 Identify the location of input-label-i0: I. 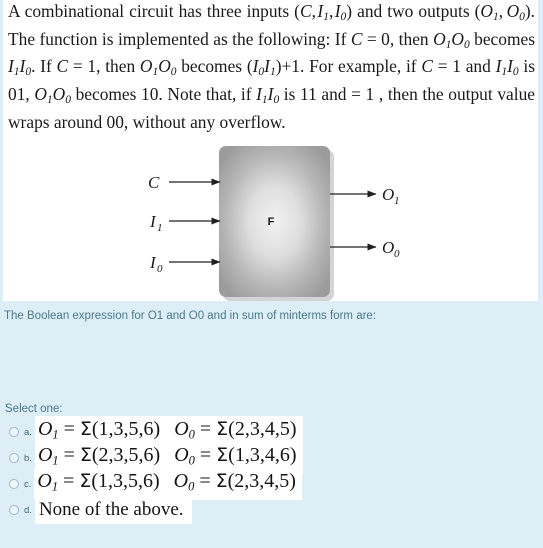
(153, 262).